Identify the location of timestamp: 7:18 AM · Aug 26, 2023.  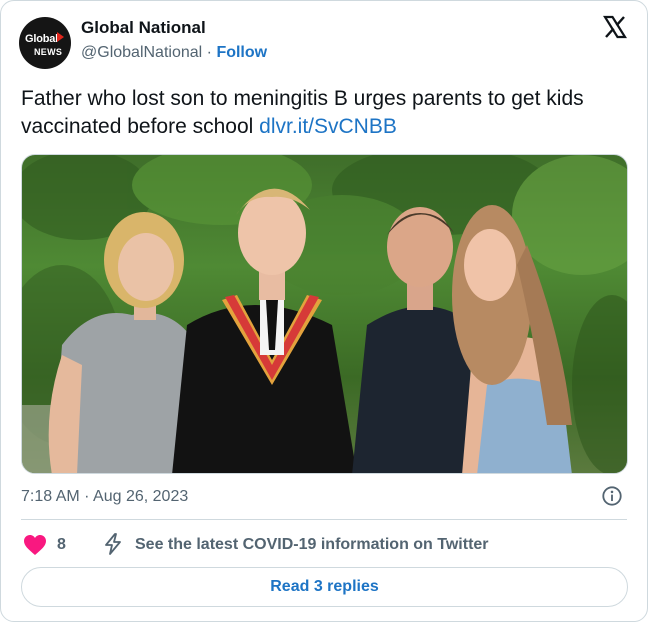
(104, 497).